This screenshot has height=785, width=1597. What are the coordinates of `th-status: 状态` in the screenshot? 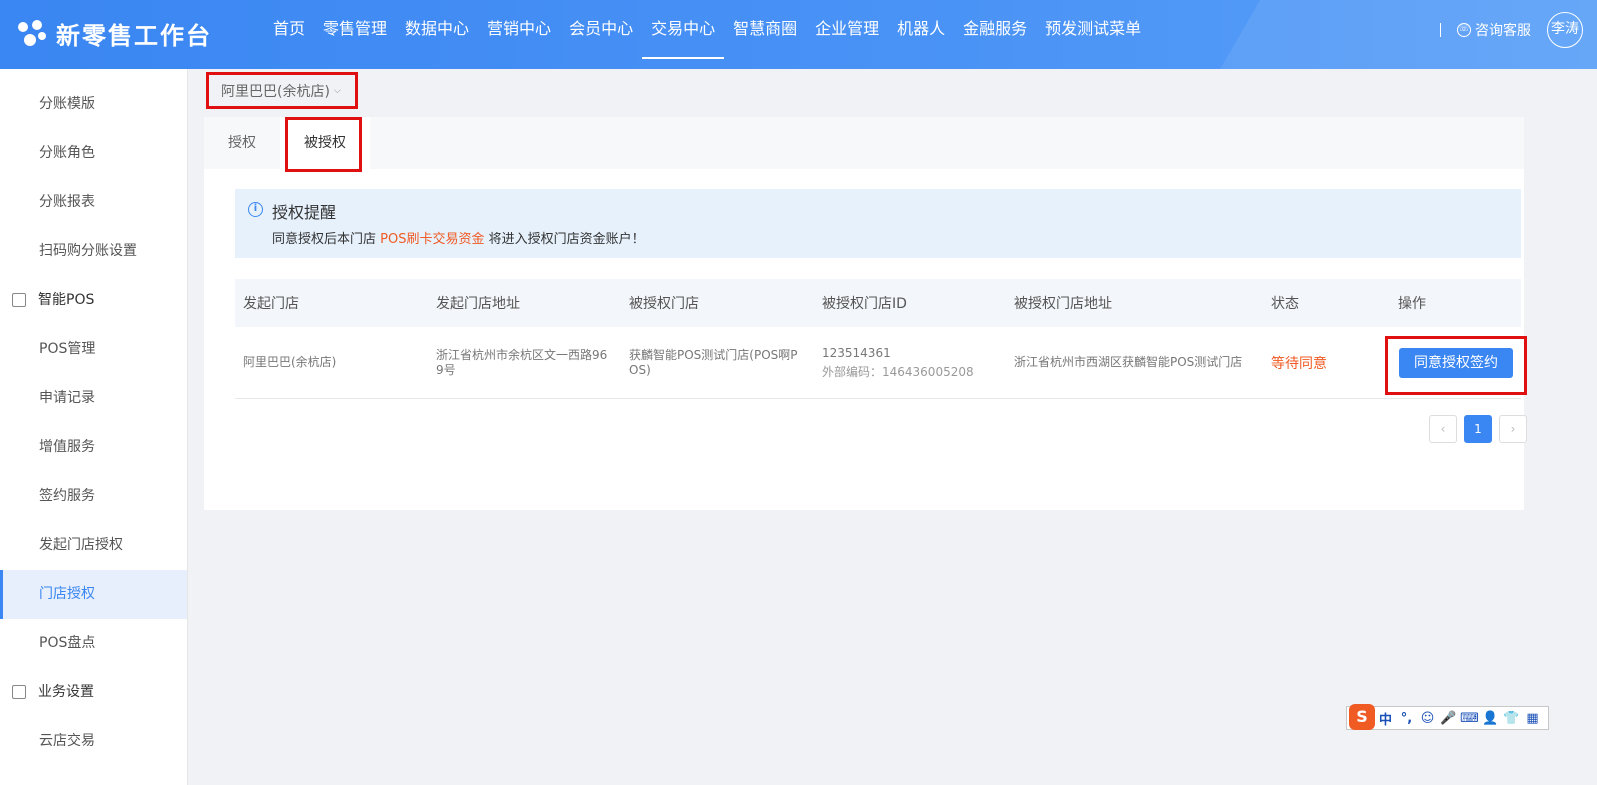 It's located at (1285, 304).